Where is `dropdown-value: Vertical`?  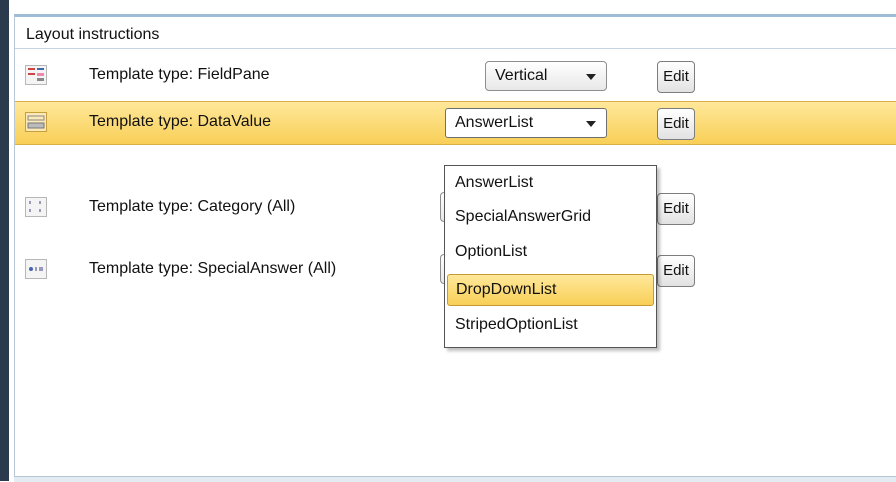 dropdown-value: Vertical is located at coordinates (521, 75).